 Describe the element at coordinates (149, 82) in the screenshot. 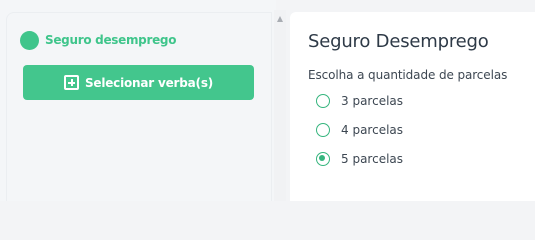

I see `select-verbas-label: Selecionar verba(s)` at that location.